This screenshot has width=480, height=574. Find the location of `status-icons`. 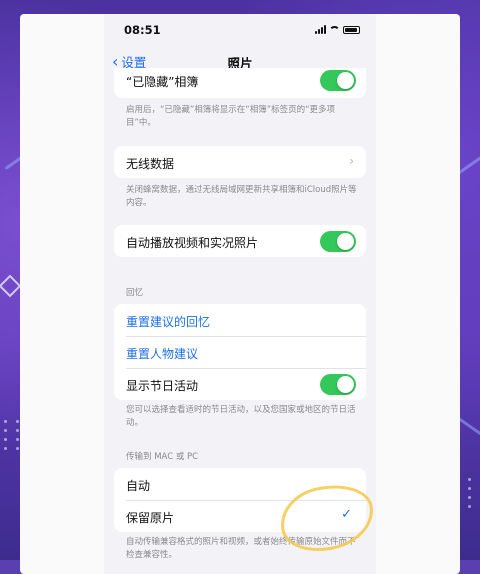

status-icons is located at coordinates (337, 29).